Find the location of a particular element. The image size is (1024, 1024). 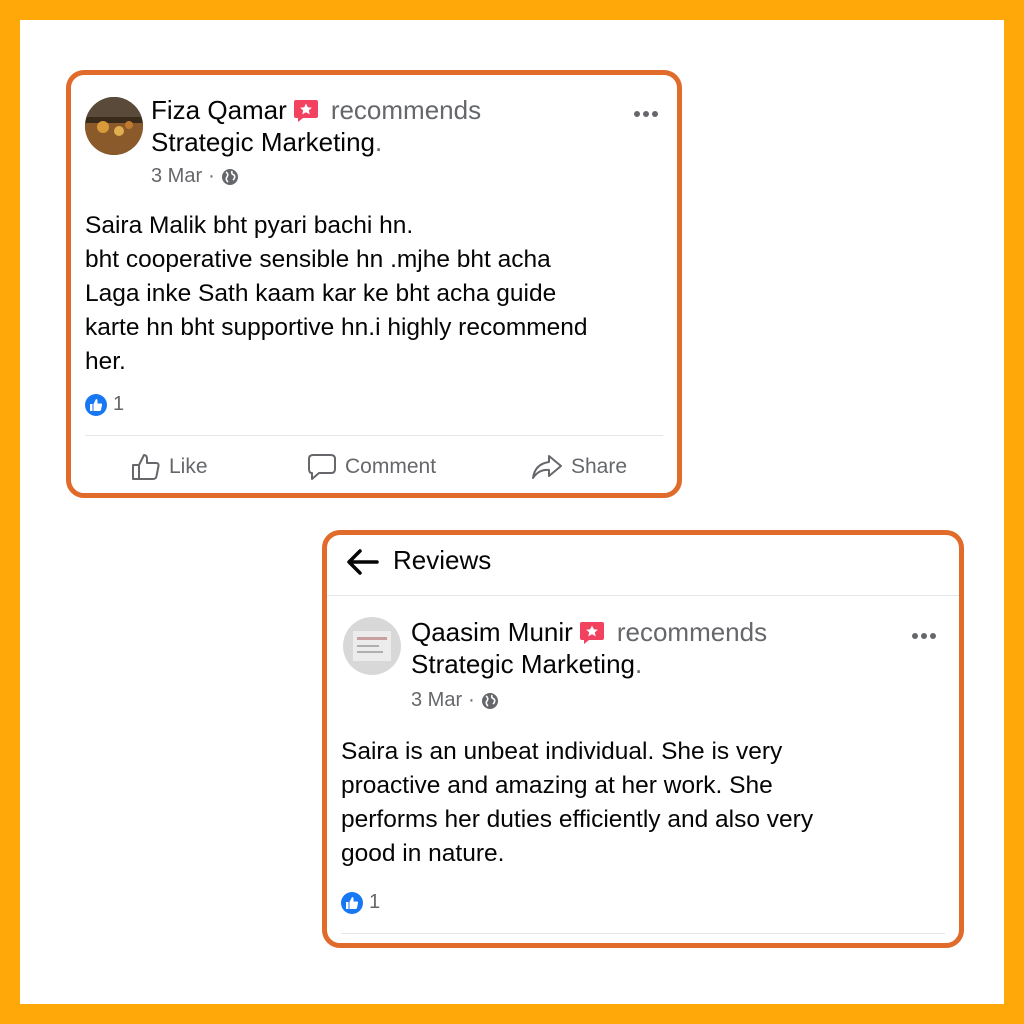

review-line: her. is located at coordinates (105, 361).